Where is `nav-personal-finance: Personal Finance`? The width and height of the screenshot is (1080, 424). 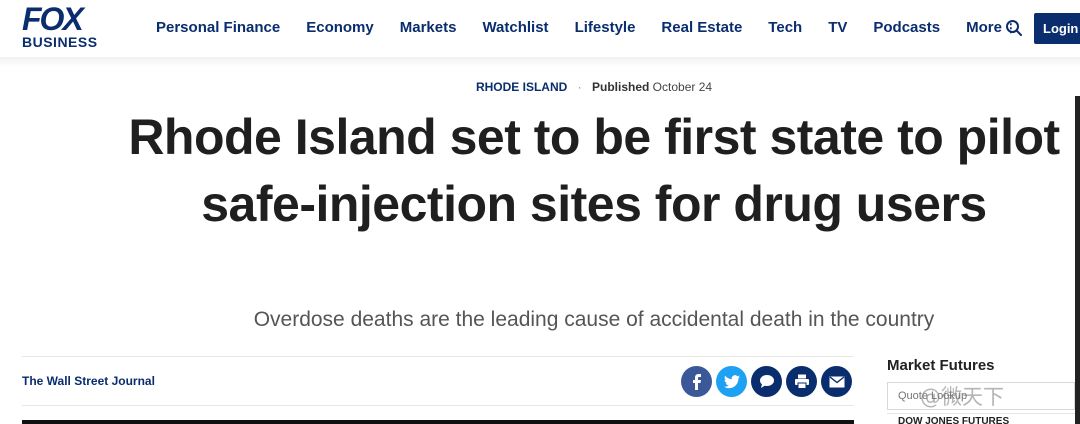 nav-personal-finance: Personal Finance is located at coordinates (218, 28).